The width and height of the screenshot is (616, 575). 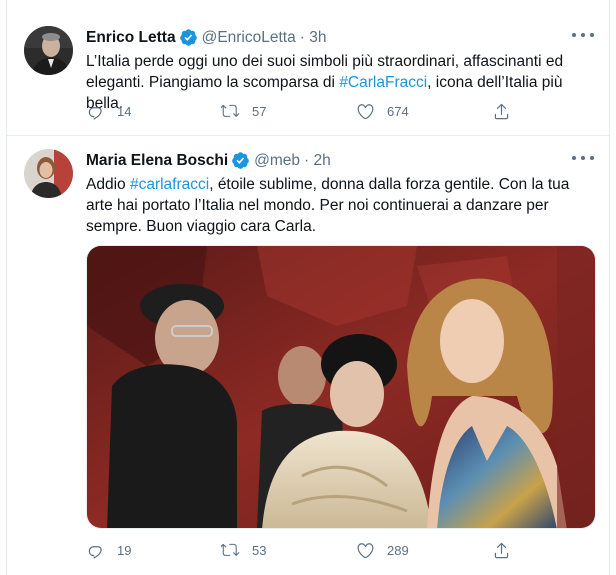 What do you see at coordinates (306, 112) in the screenshot?
I see `tweet-actions: 14 57 674` at bounding box center [306, 112].